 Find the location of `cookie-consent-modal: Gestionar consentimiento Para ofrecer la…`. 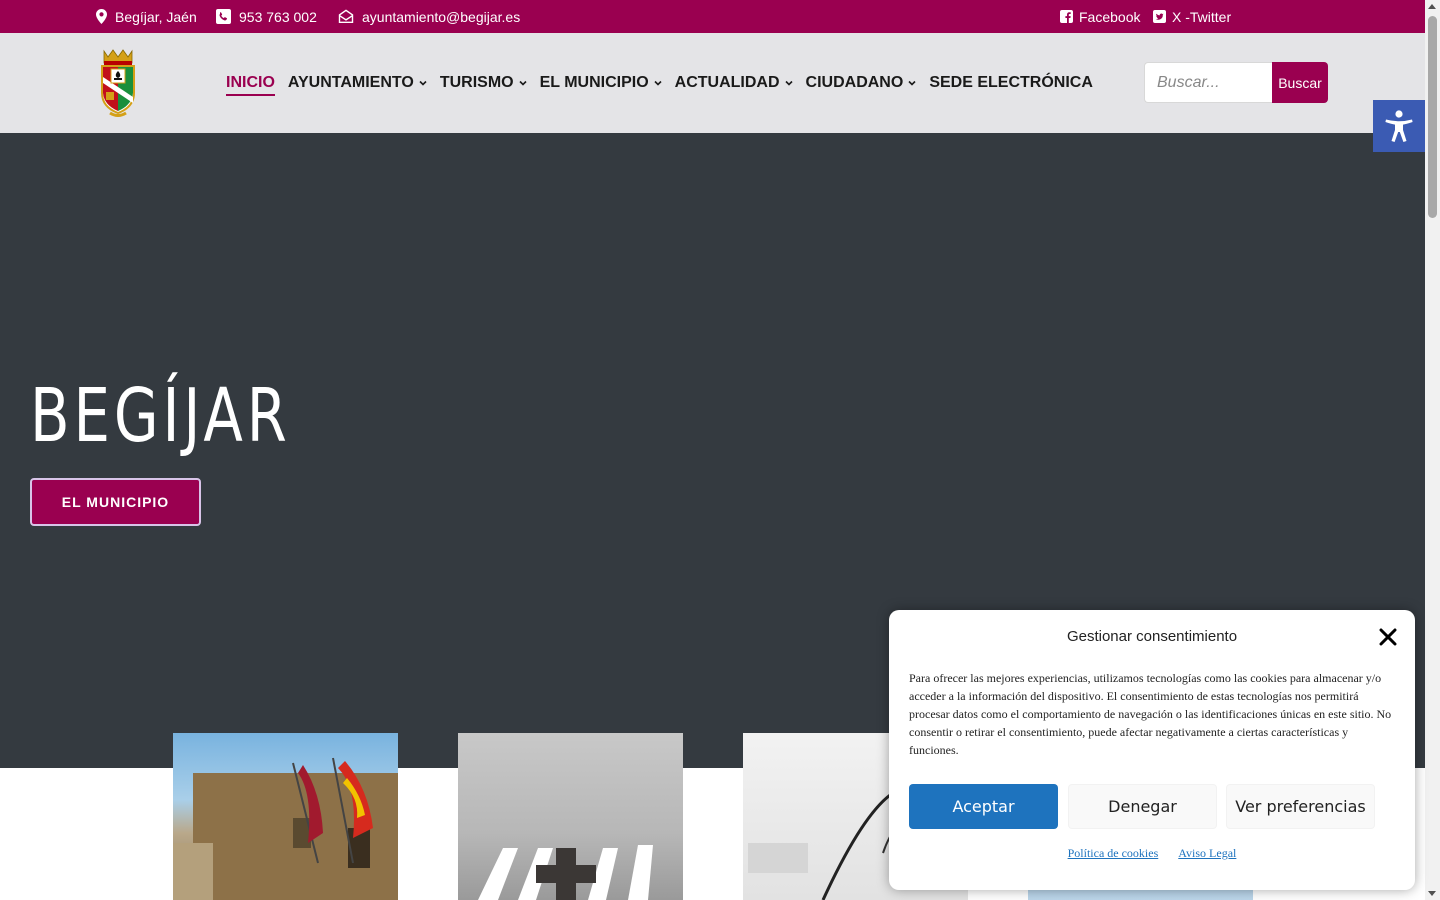

cookie-consent-modal: Gestionar consentimiento Para ofrecer la… is located at coordinates (1152, 750).